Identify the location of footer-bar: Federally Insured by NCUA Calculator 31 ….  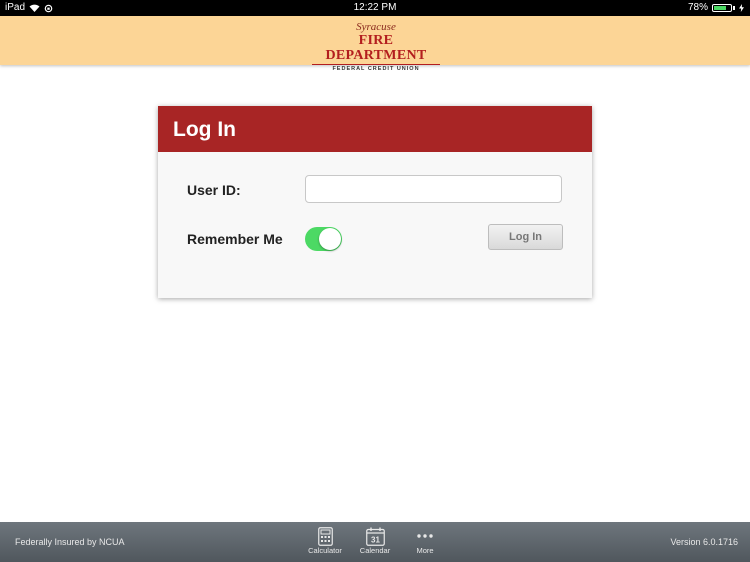
(375, 542).